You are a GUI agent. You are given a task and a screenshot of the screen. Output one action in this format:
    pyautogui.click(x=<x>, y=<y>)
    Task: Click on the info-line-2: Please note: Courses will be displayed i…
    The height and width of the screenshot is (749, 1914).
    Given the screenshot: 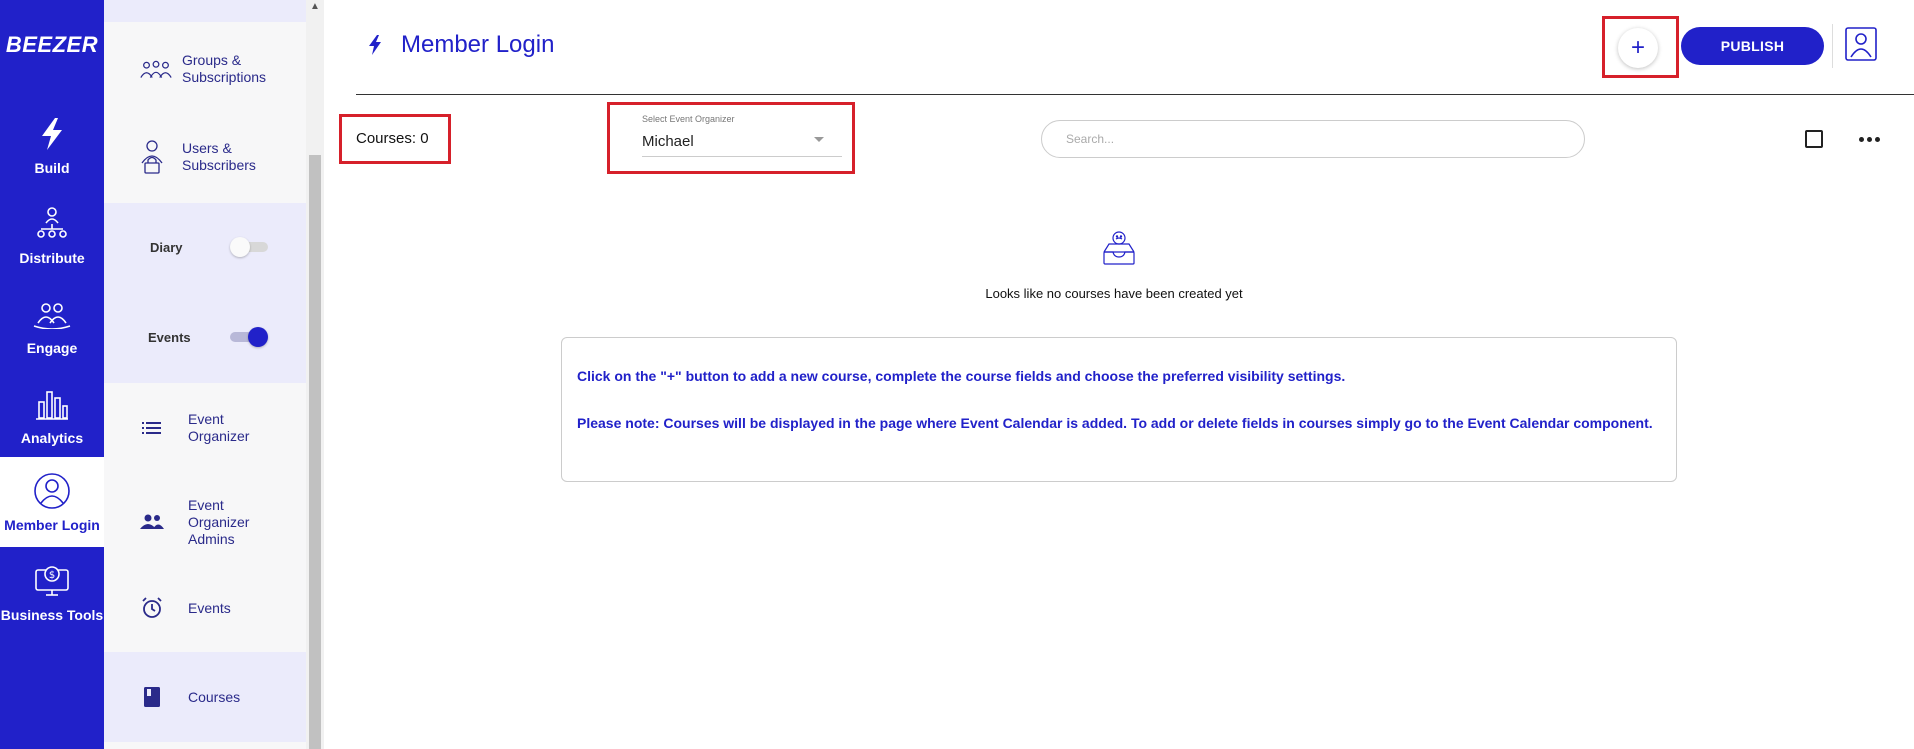 What is the action you would take?
    pyautogui.click(x=1115, y=423)
    